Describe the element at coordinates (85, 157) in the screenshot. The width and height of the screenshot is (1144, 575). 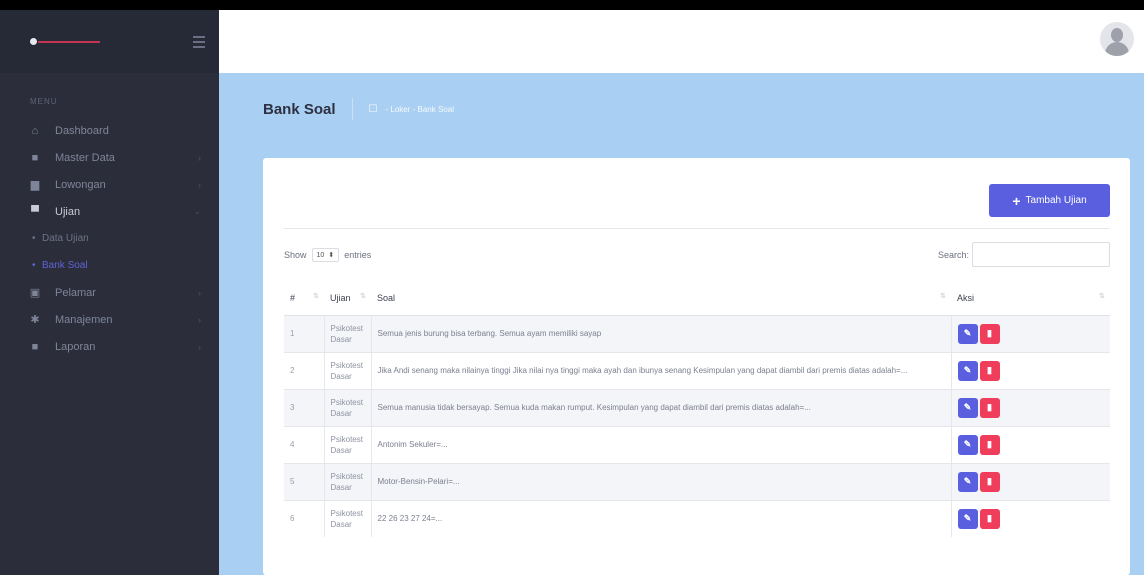
I see `sidebar-item-label: Master Data` at that location.